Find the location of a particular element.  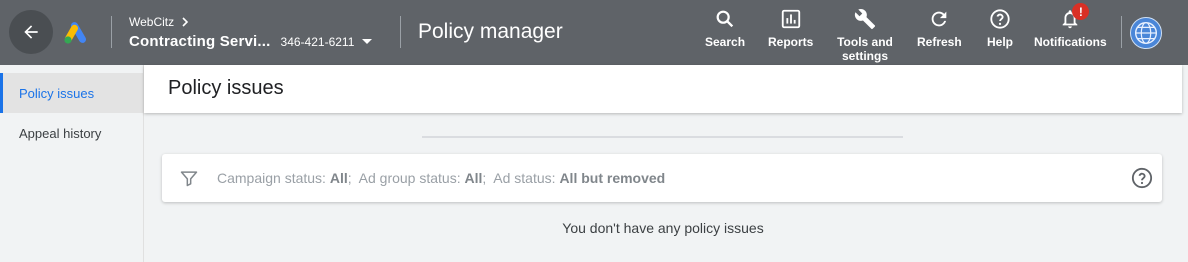

notifications-label: Notifications is located at coordinates (1070, 42).